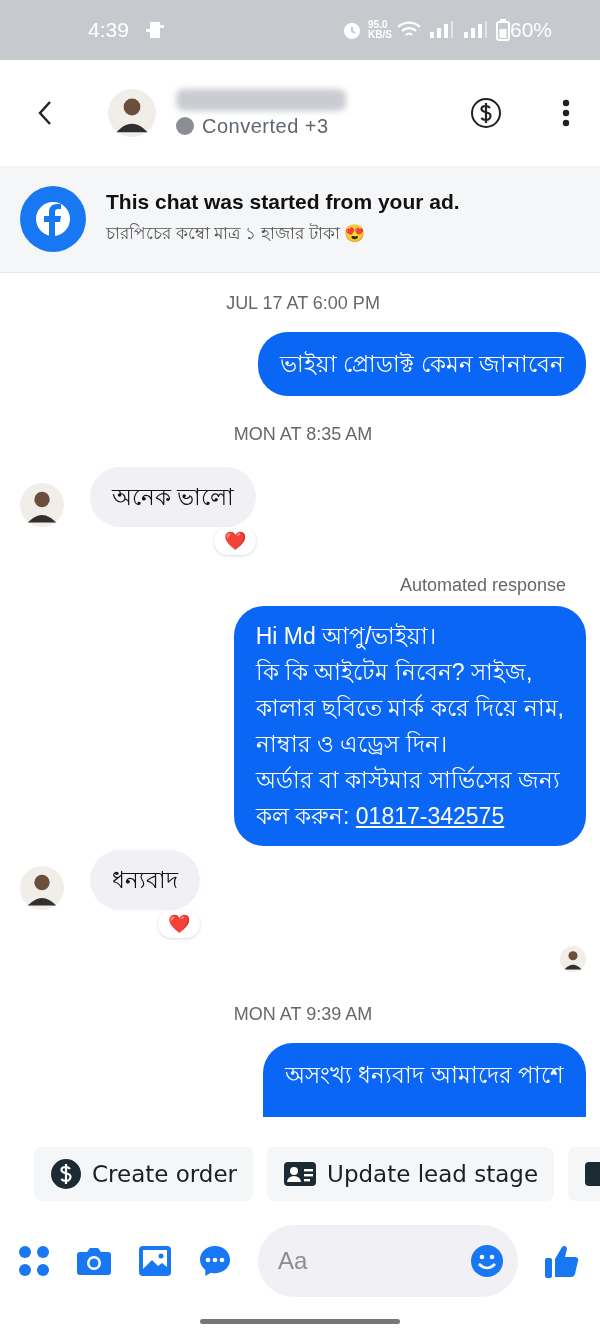  What do you see at coordinates (411, 1174) in the screenshot?
I see `update-lead-stage-button: Update lead stage` at bounding box center [411, 1174].